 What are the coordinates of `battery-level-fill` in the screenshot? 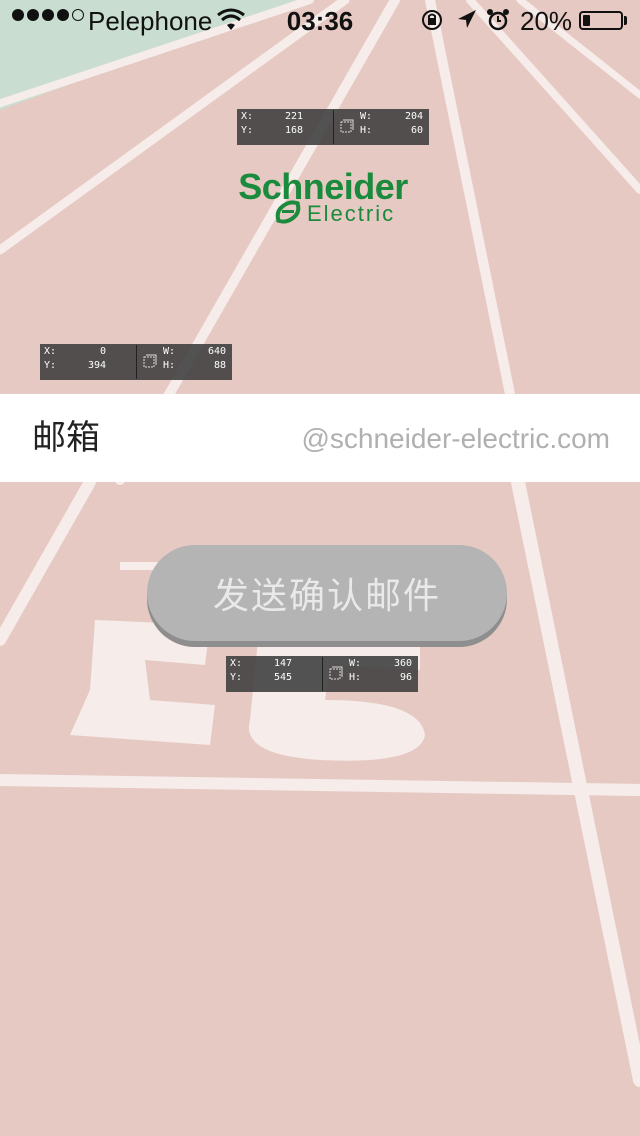 It's located at (586, 20).